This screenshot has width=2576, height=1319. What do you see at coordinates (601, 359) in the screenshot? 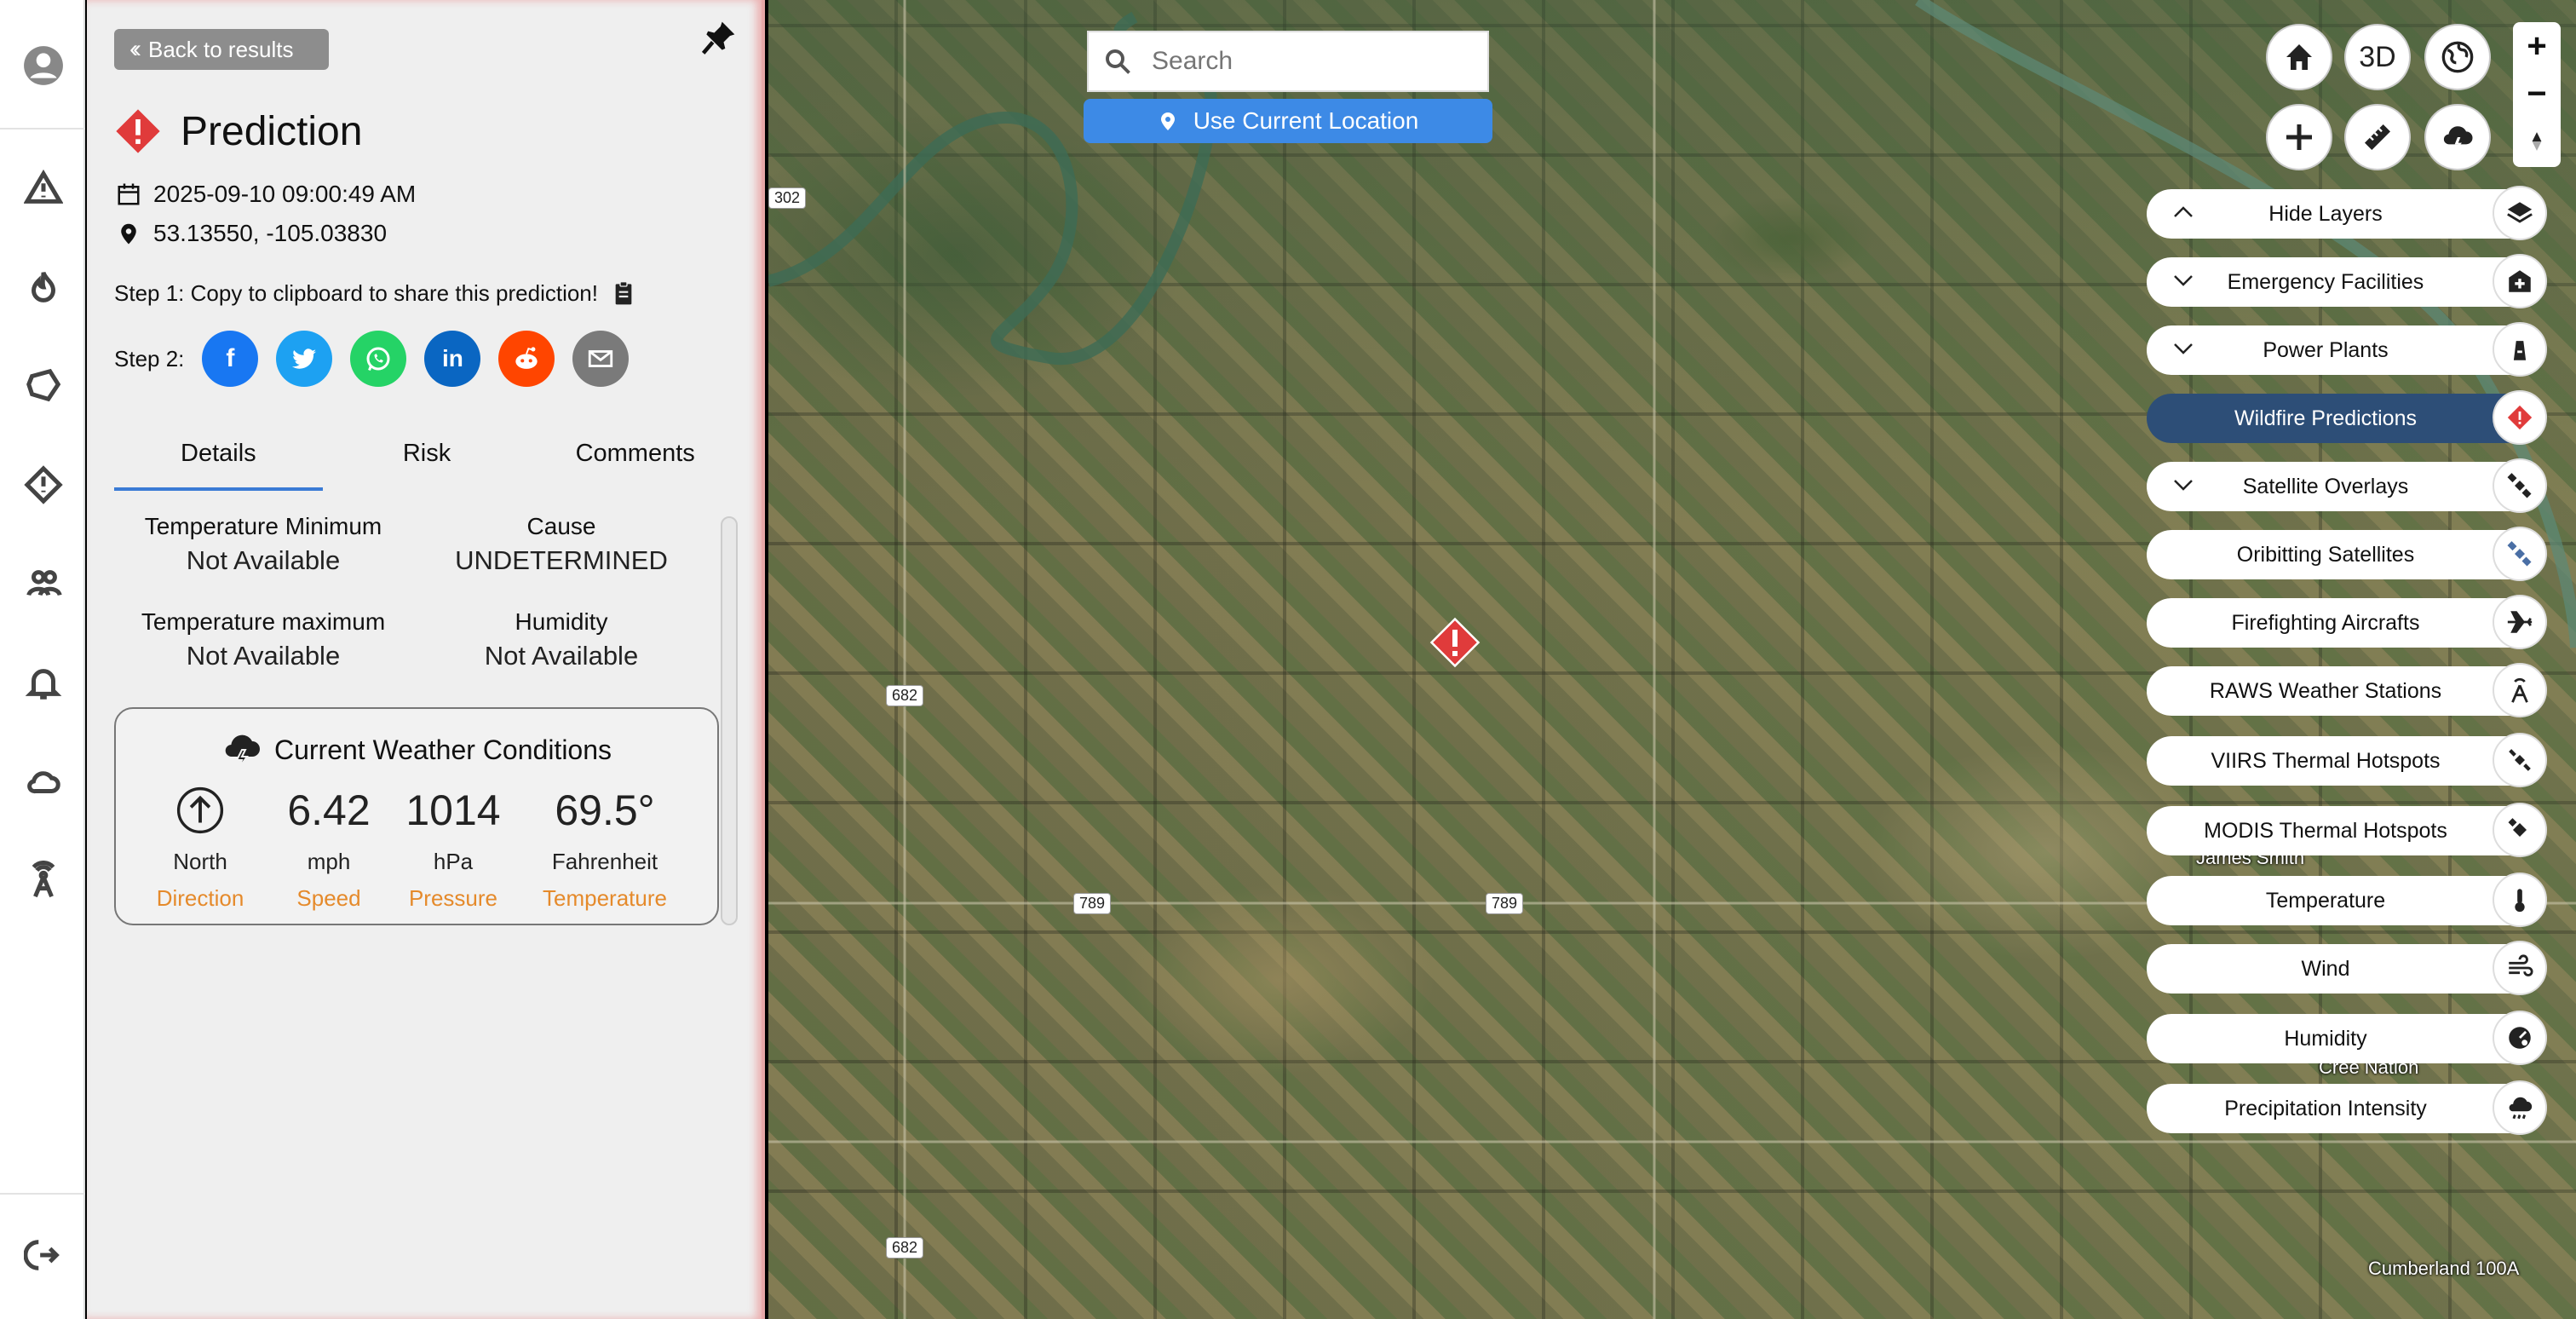
I see `email-icon` at bounding box center [601, 359].